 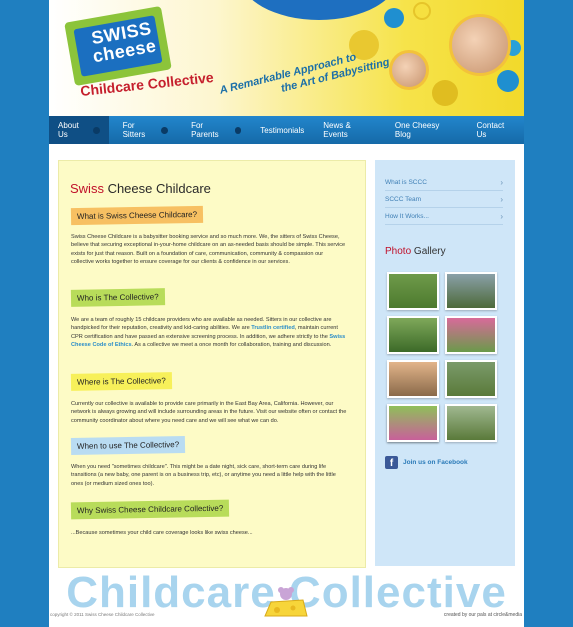 I want to click on nav-item-news-events: News & Events, so click(x=349, y=130).